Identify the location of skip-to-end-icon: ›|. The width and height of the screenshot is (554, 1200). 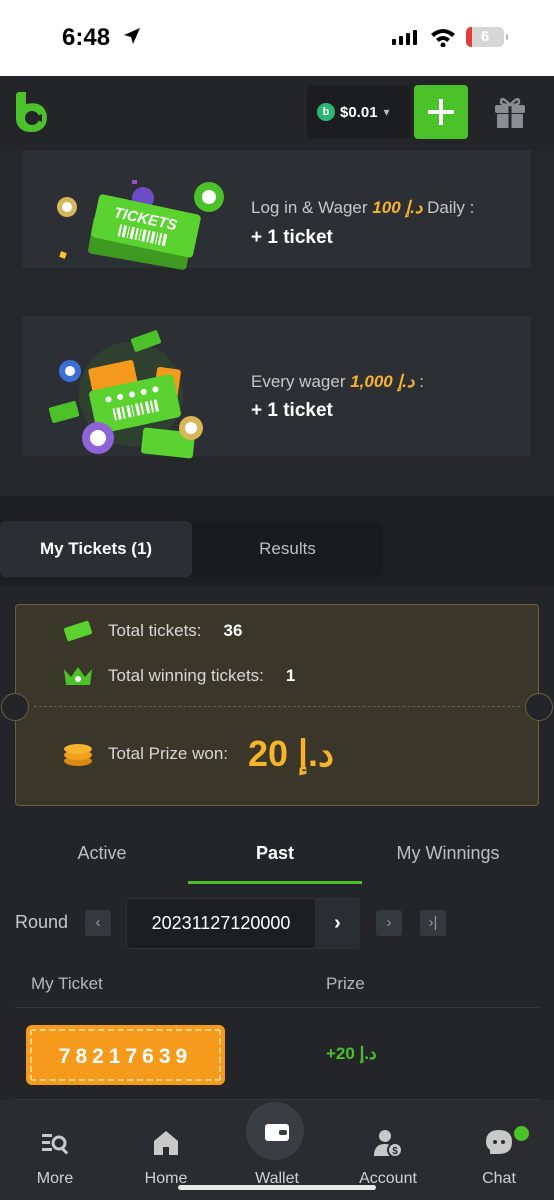
(433, 922).